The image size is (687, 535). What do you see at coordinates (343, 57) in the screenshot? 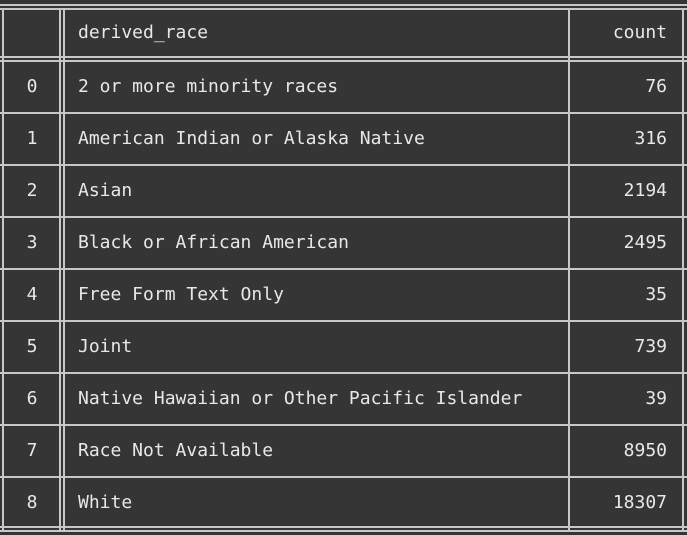
I see `header-rule` at bounding box center [343, 57].